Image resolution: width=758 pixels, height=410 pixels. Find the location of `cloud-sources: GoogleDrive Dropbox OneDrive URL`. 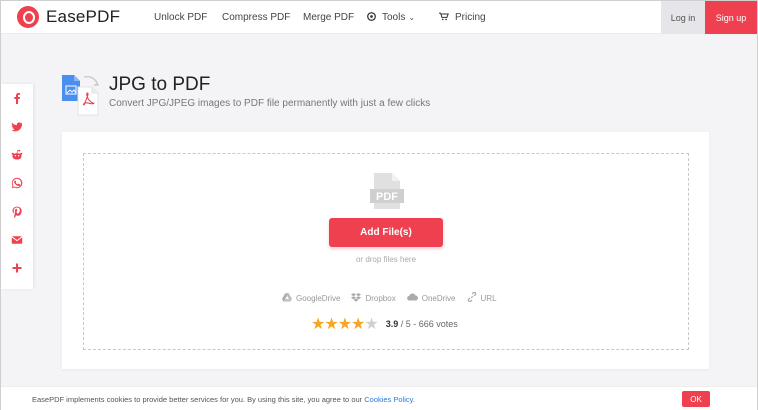

cloud-sources: GoogleDrive Dropbox OneDrive URL is located at coordinates (395, 297).